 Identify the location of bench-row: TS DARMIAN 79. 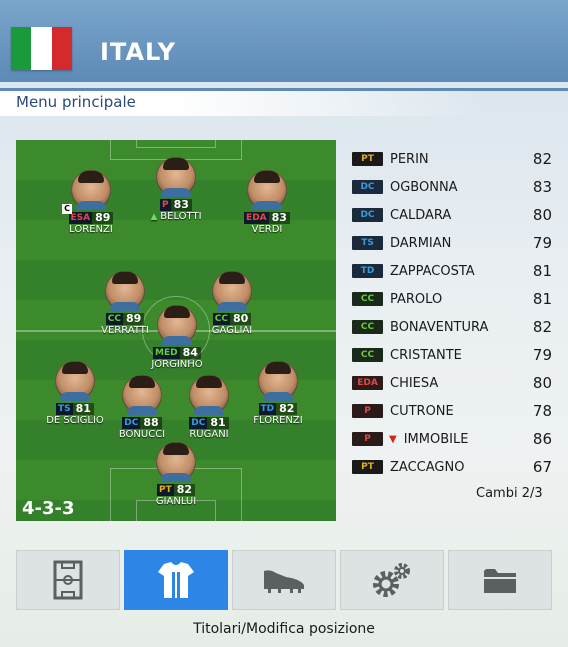
(452, 243).